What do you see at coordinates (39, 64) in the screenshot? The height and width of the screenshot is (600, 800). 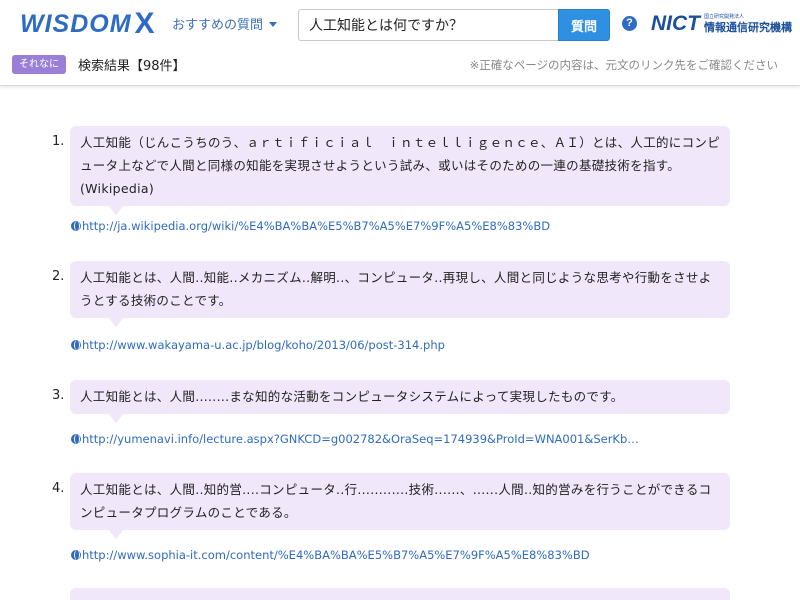 I see `sorenani-badge: それなに` at bounding box center [39, 64].